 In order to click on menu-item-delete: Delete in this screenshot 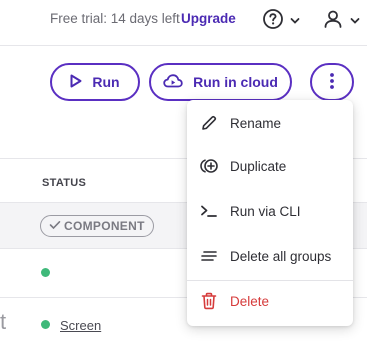, I will do `click(270, 301)`.